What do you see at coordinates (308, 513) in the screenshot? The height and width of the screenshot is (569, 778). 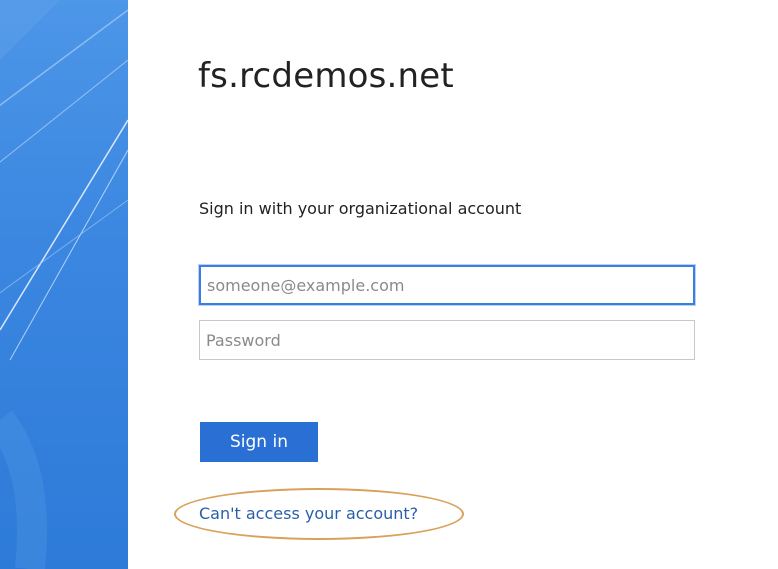 I see `cant-access-account-link: Can't access your account?` at bounding box center [308, 513].